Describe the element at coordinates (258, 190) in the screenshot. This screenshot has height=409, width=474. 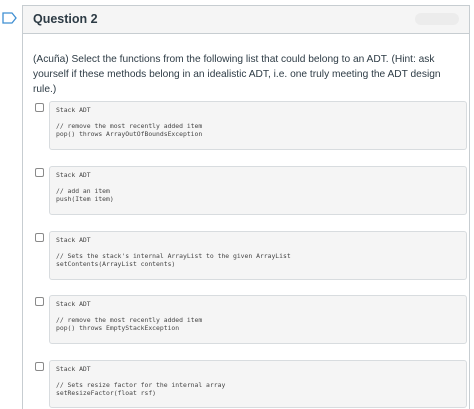
I see `answer-code-block: Stack ADT // add an item push(Item item)` at that location.